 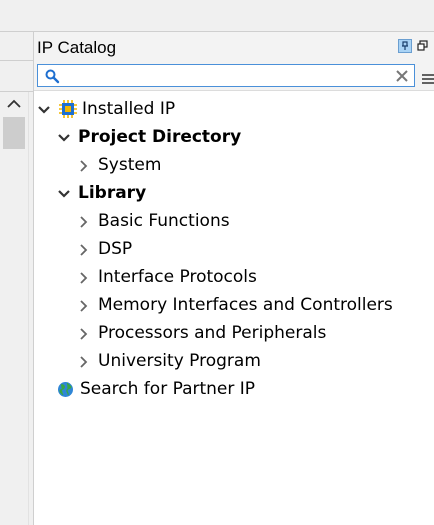 I want to click on scroll-up-arrow-icon, so click(x=14, y=104).